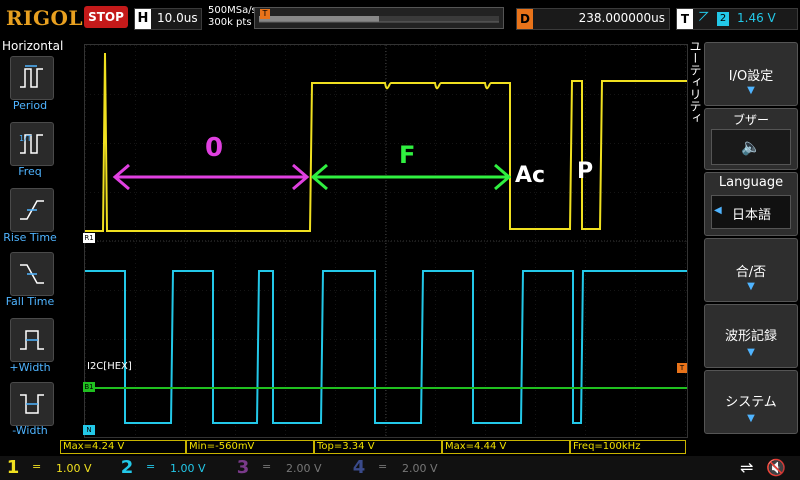 The image size is (800, 480). I want to click on channel-4: 4 = 2.00 V, so click(405, 468).